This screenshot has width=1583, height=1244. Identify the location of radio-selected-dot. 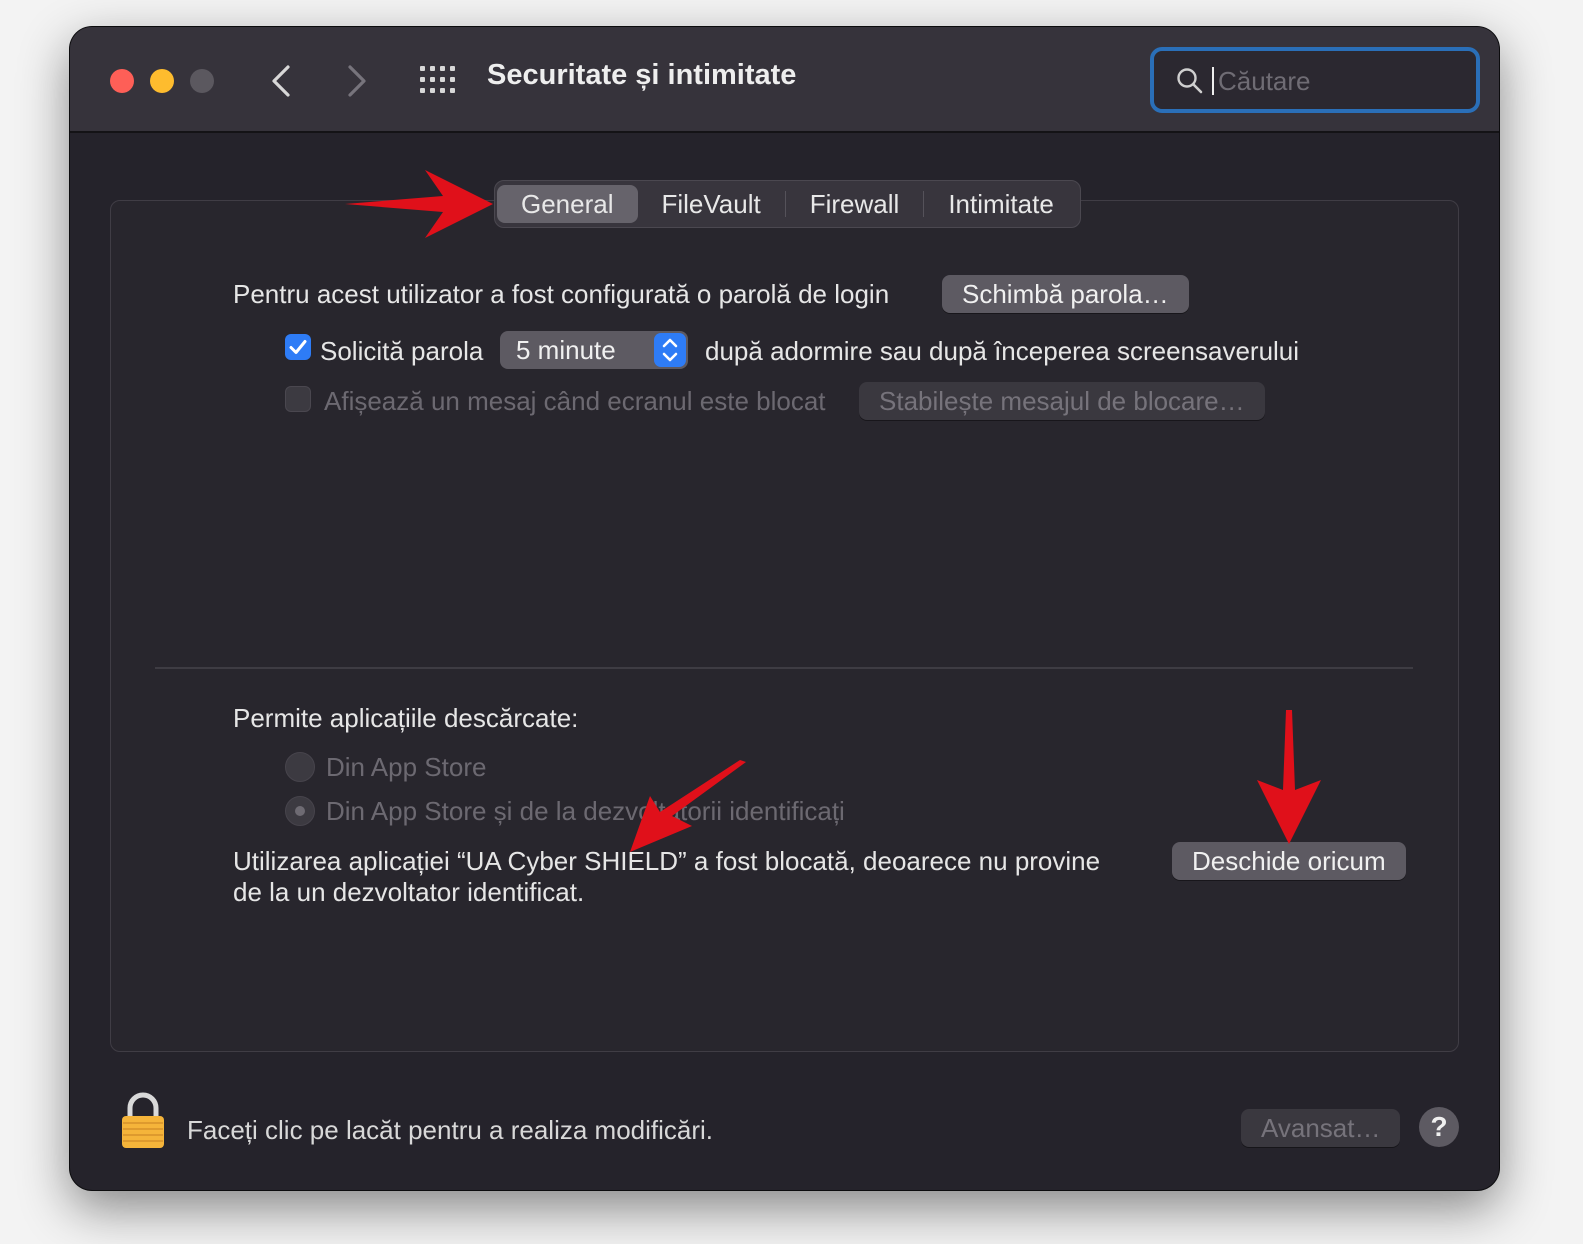
(300, 811).